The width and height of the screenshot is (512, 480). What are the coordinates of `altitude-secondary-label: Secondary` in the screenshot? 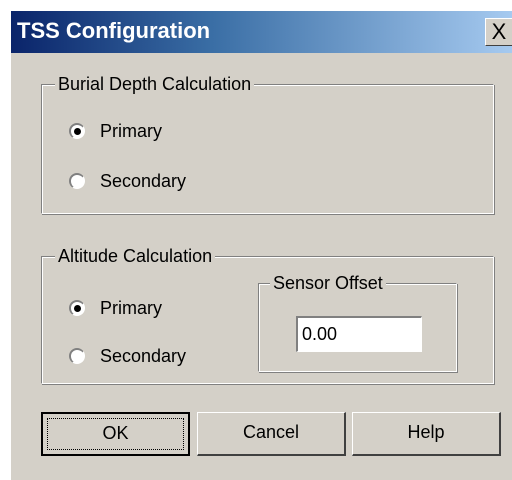 It's located at (143, 356).